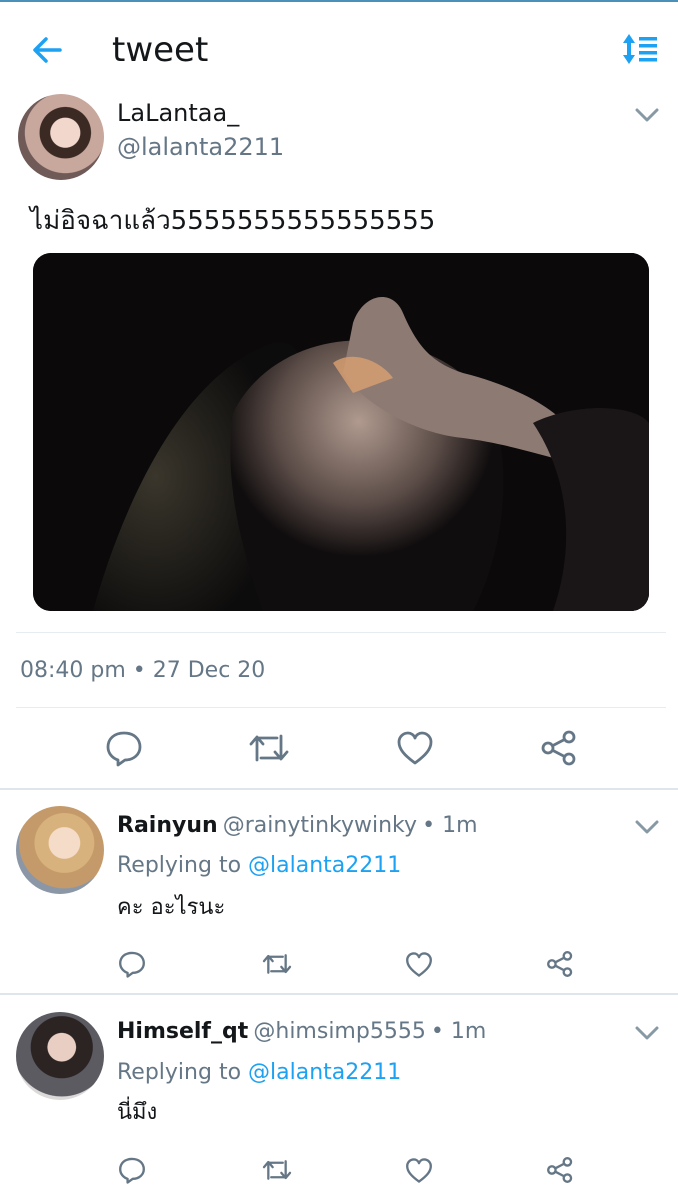 The height and width of the screenshot is (1200, 678). What do you see at coordinates (233, 221) in the screenshot?
I see `tweet-text: ไม่อิจฉาแล้ว5555555555555555` at bounding box center [233, 221].